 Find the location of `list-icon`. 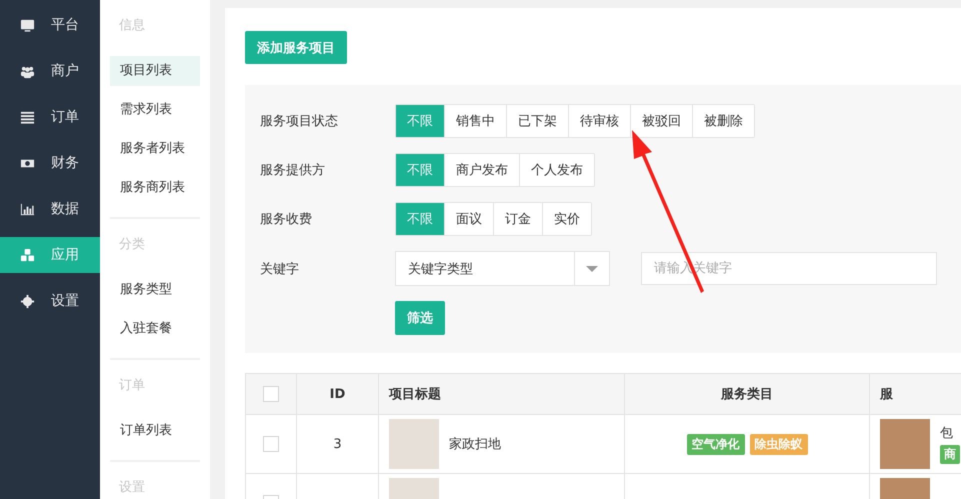

list-icon is located at coordinates (27, 117).